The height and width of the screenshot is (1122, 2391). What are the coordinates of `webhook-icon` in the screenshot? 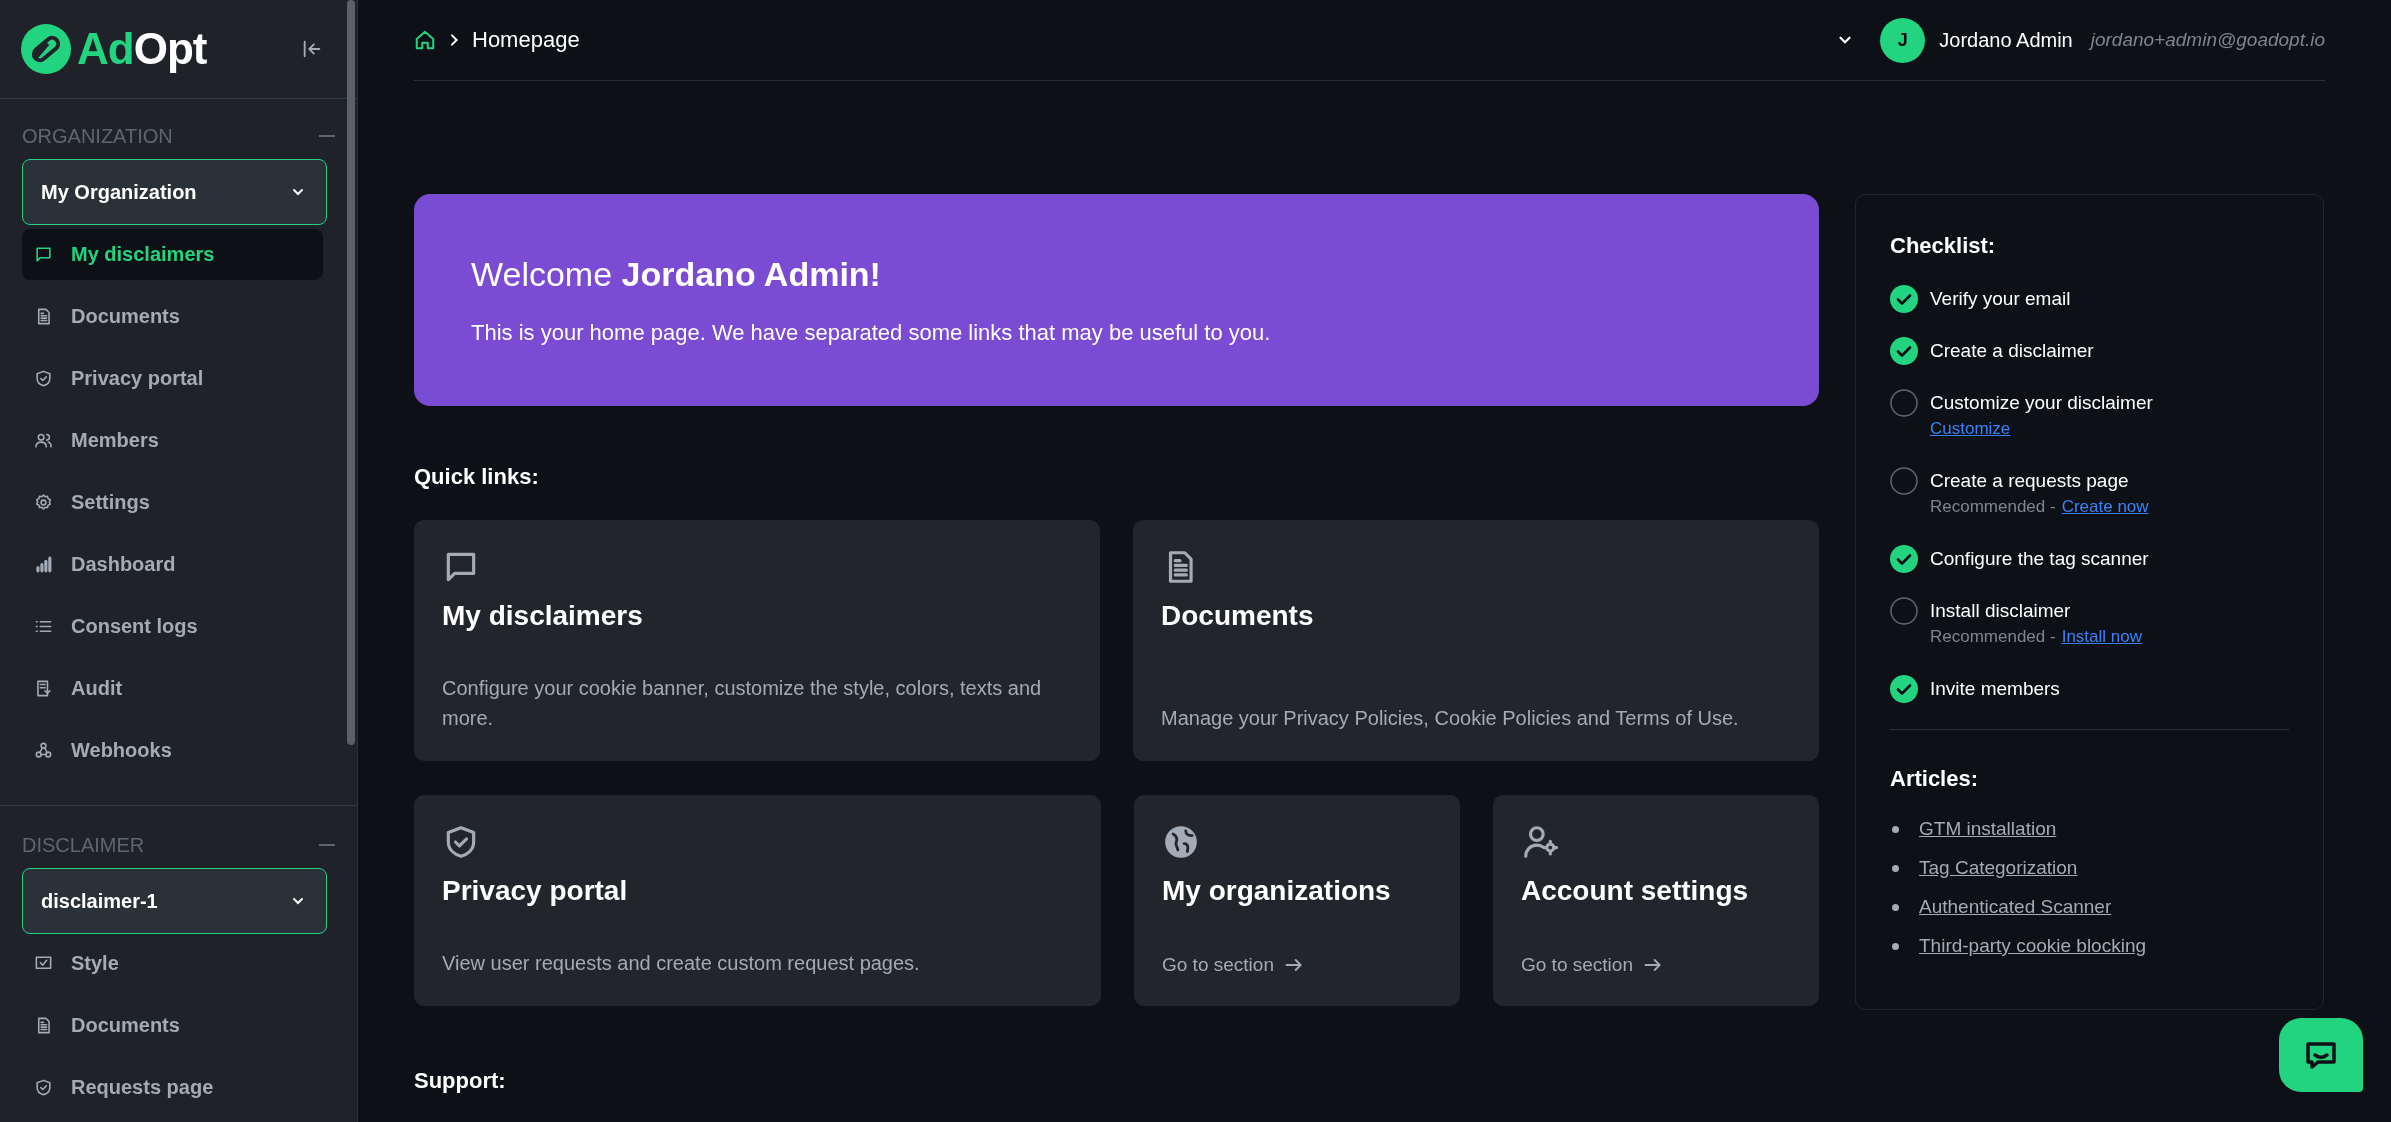 It's located at (43, 750).